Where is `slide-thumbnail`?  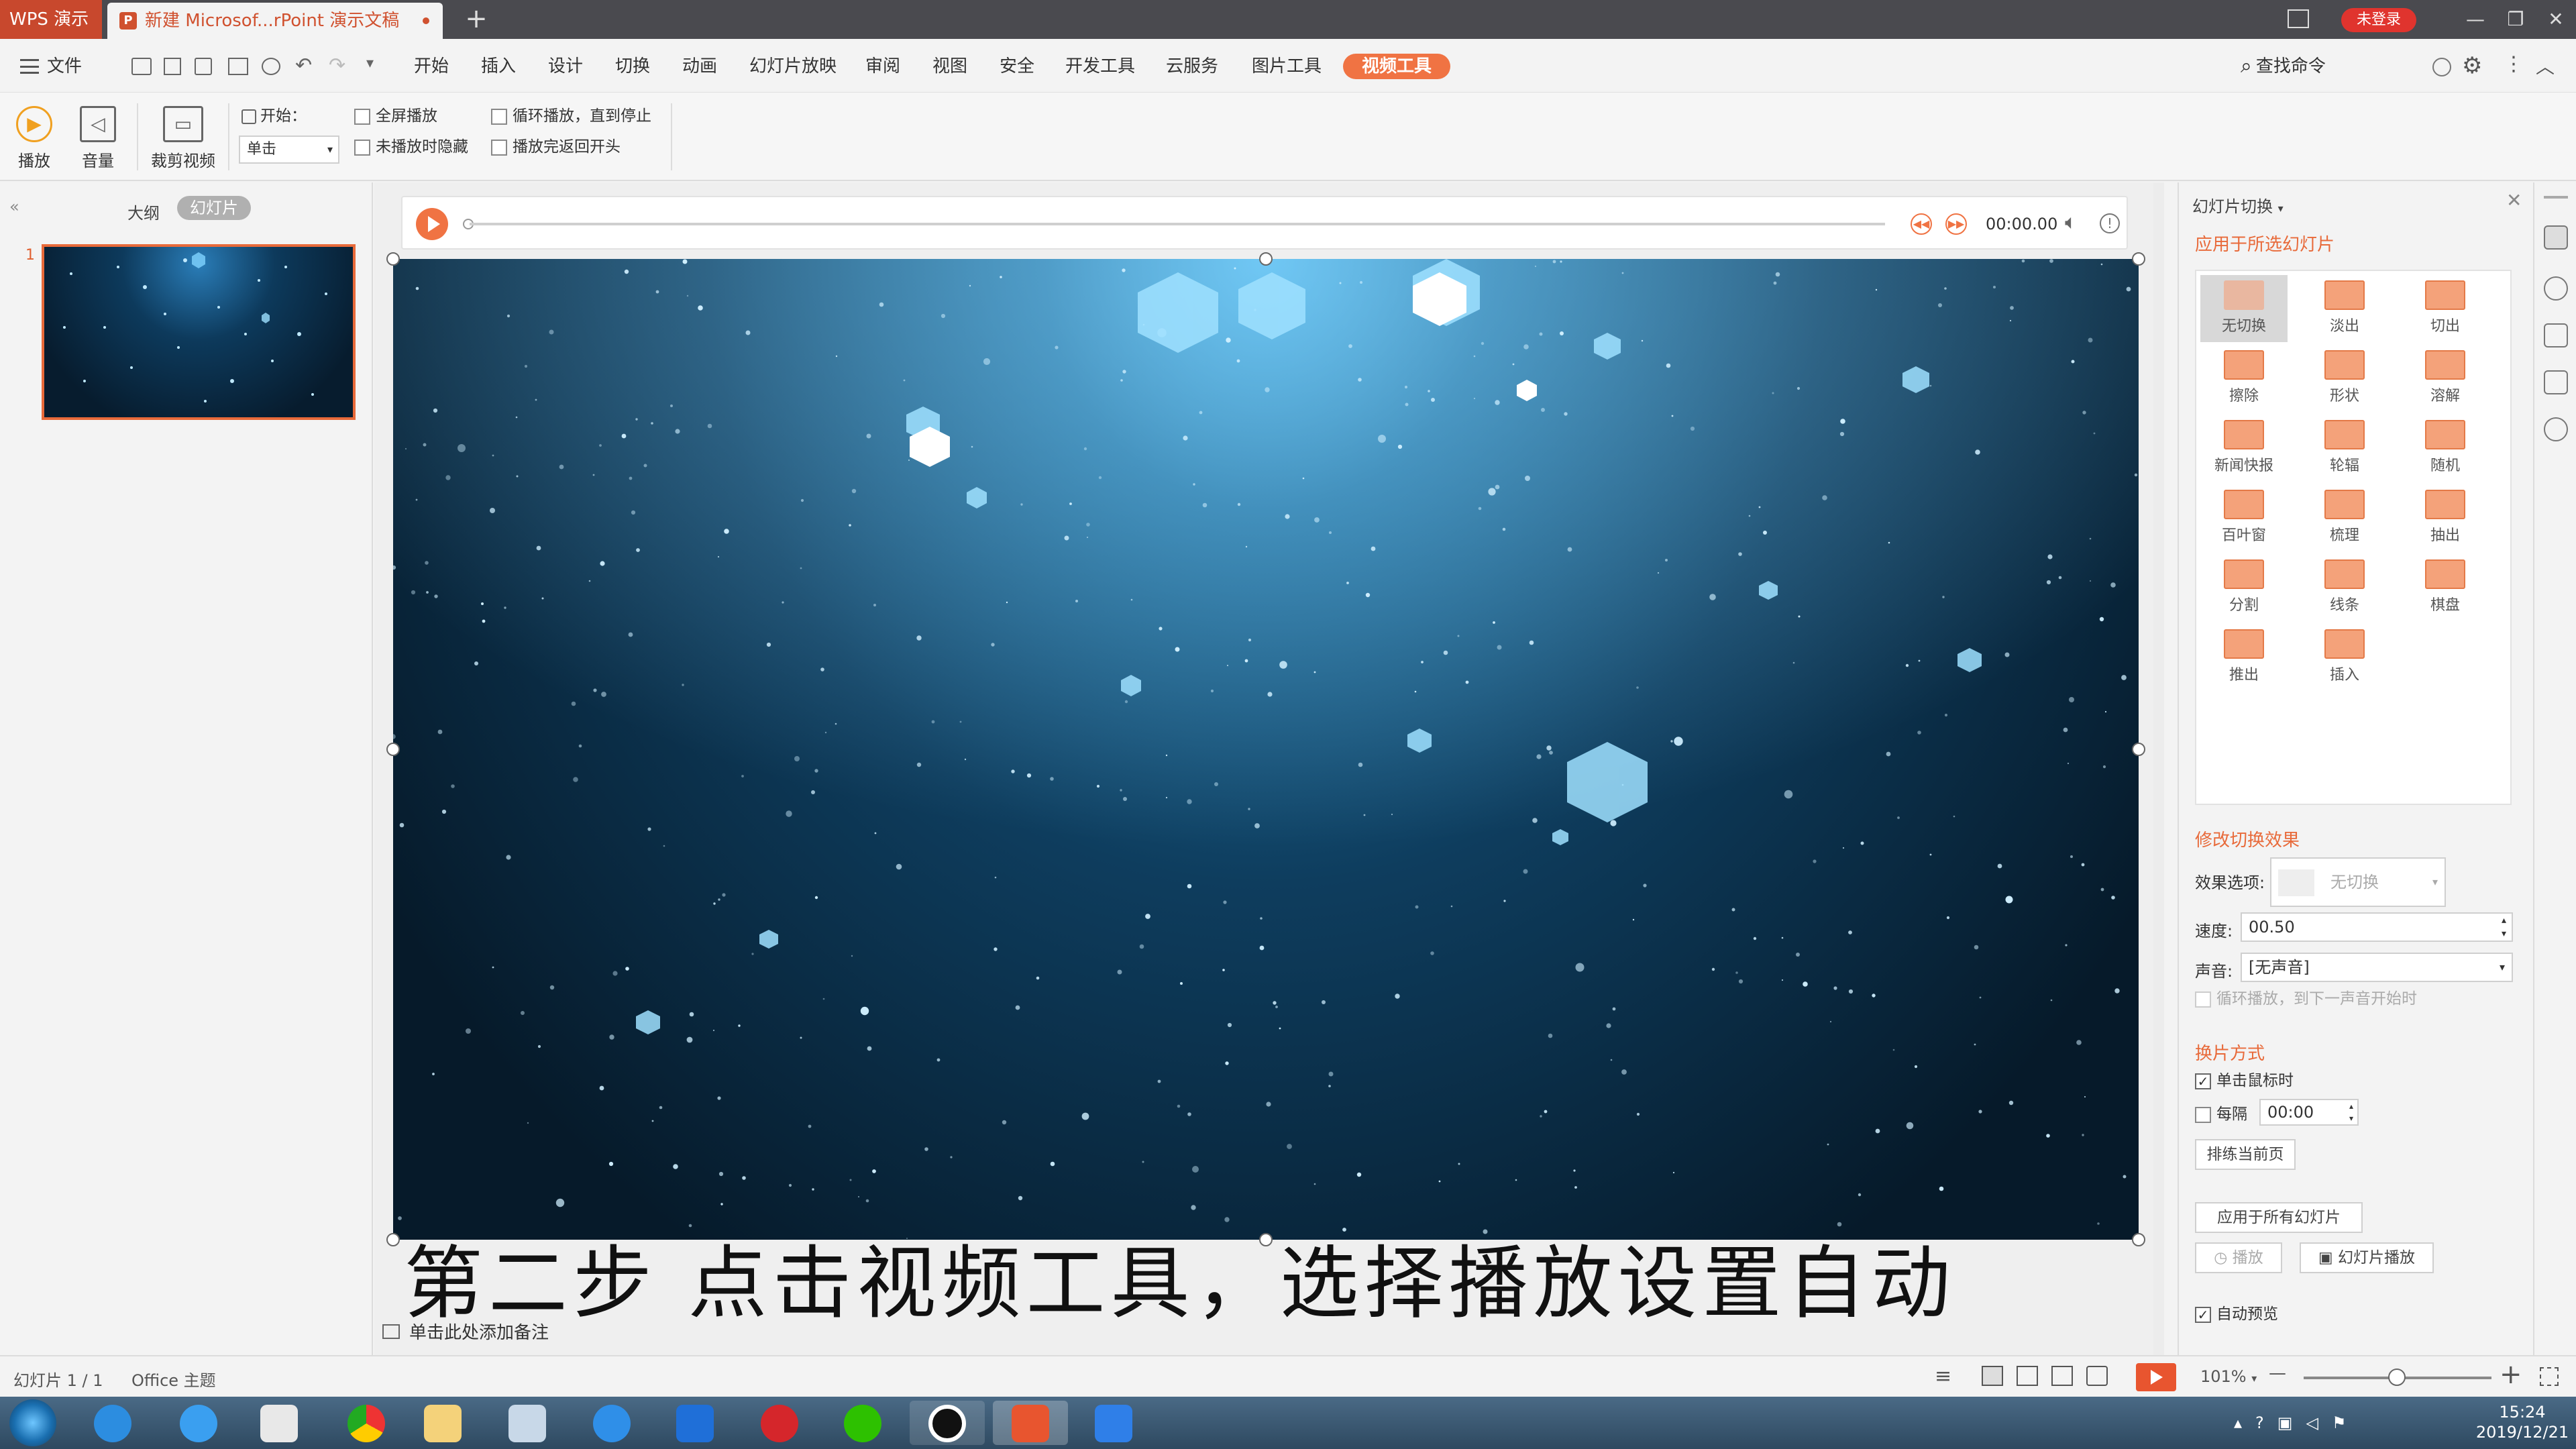
slide-thumbnail is located at coordinates (199, 332).